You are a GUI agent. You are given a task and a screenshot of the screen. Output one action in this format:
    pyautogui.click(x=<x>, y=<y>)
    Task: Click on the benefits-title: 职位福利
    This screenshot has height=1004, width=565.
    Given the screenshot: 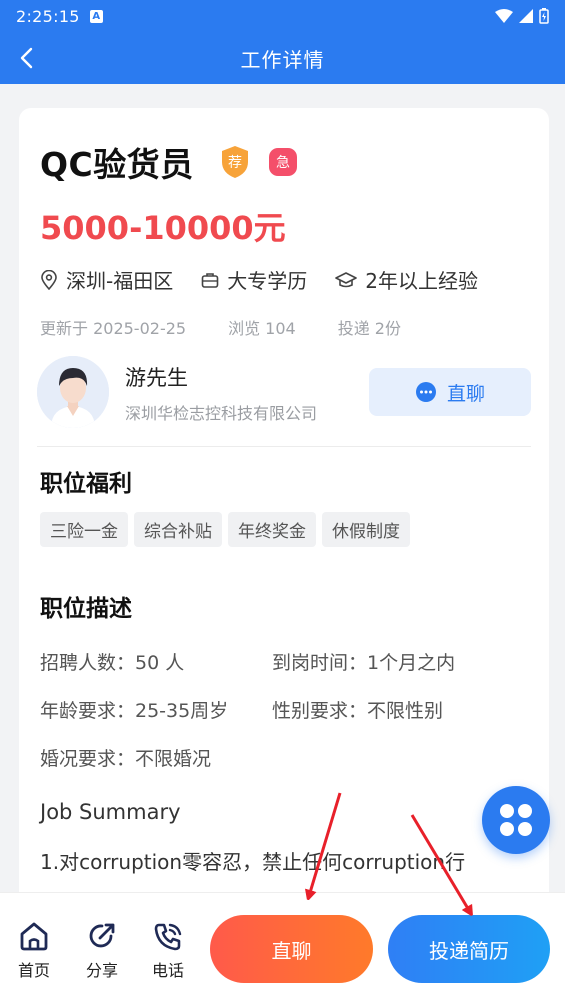 What is the action you would take?
    pyautogui.click(x=86, y=484)
    